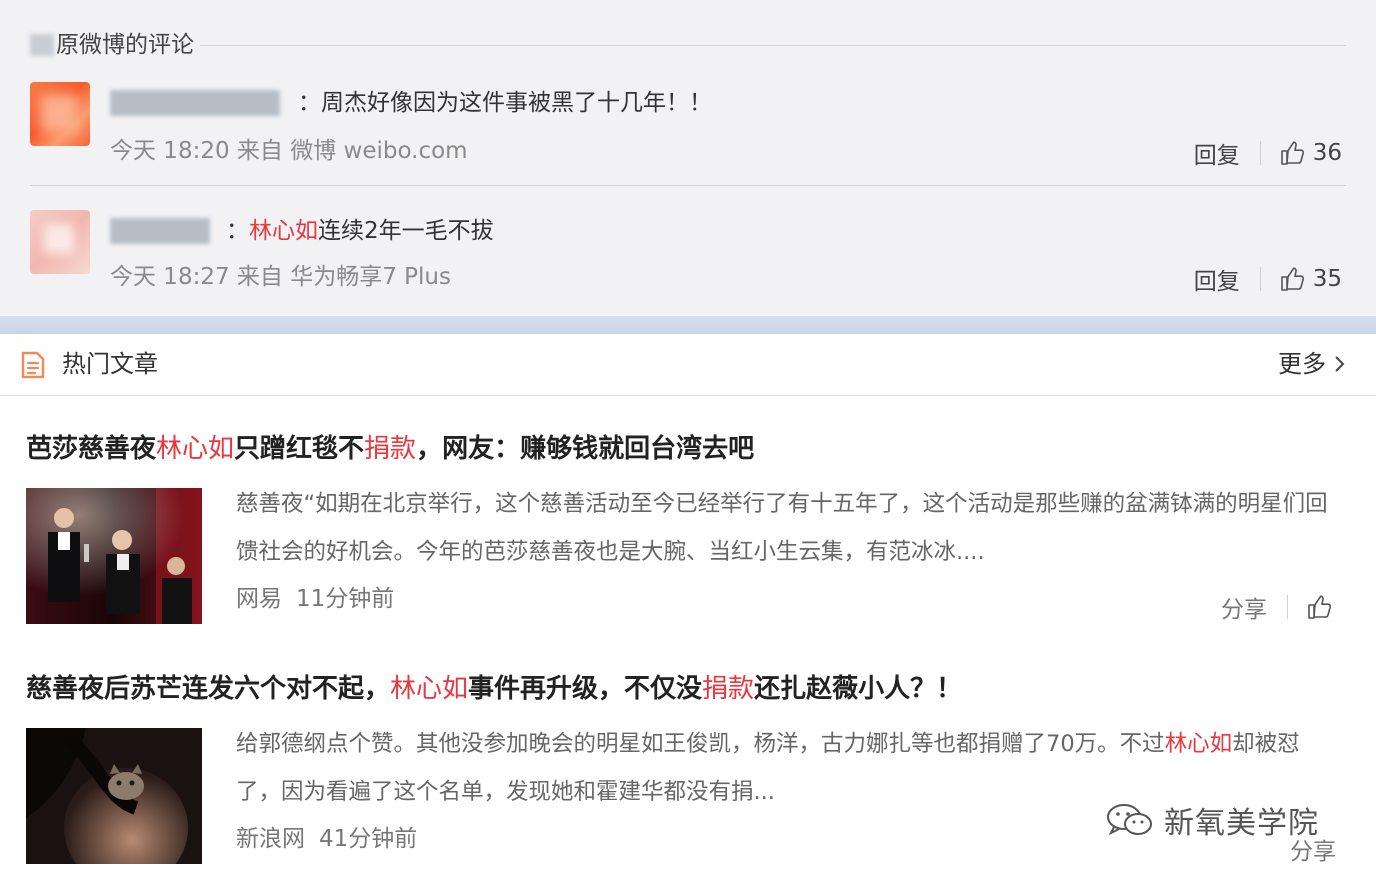  I want to click on more-link: 更多, so click(1312, 364).